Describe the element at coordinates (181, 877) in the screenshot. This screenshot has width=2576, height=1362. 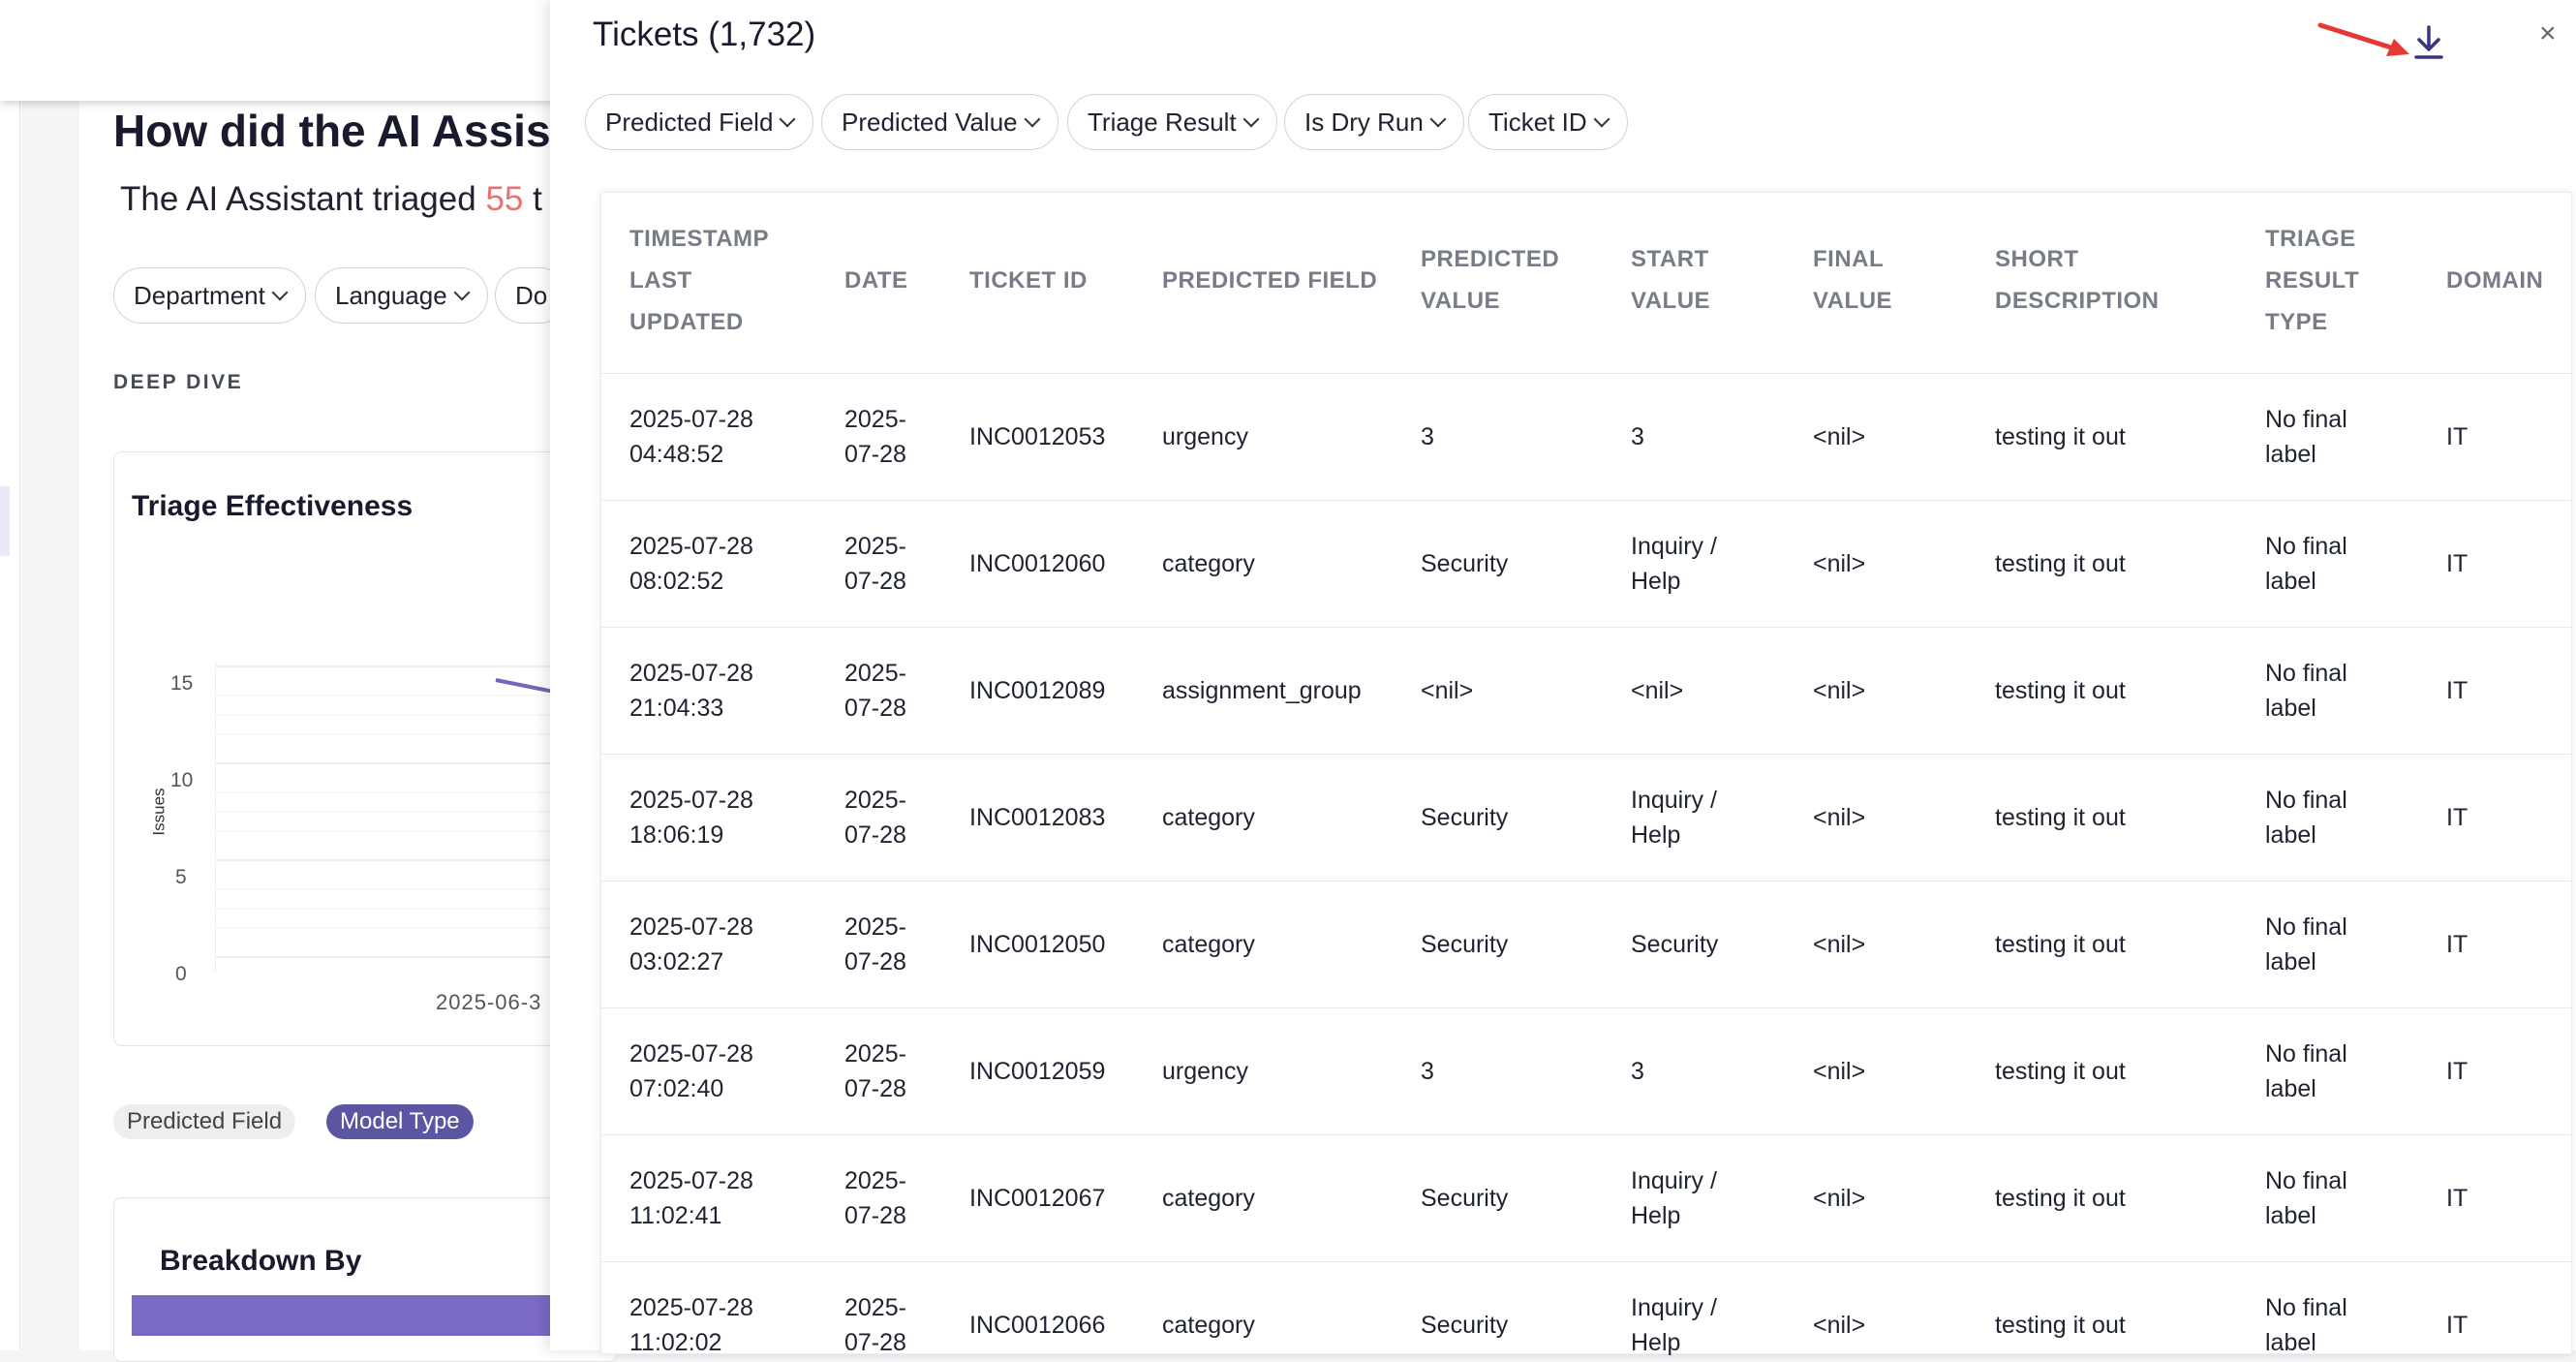
I see `y-tick: 5` at that location.